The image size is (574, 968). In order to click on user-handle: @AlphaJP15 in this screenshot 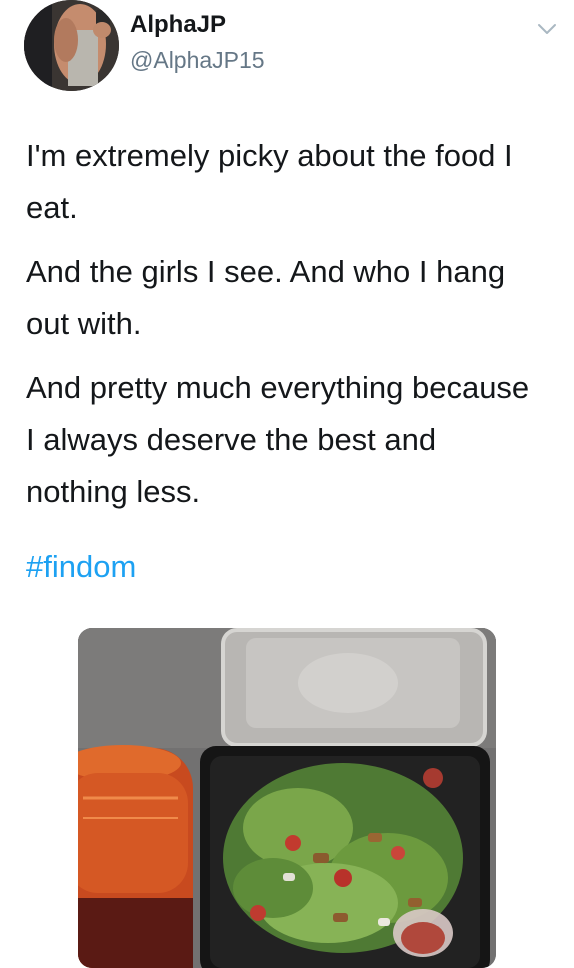, I will do `click(197, 60)`.